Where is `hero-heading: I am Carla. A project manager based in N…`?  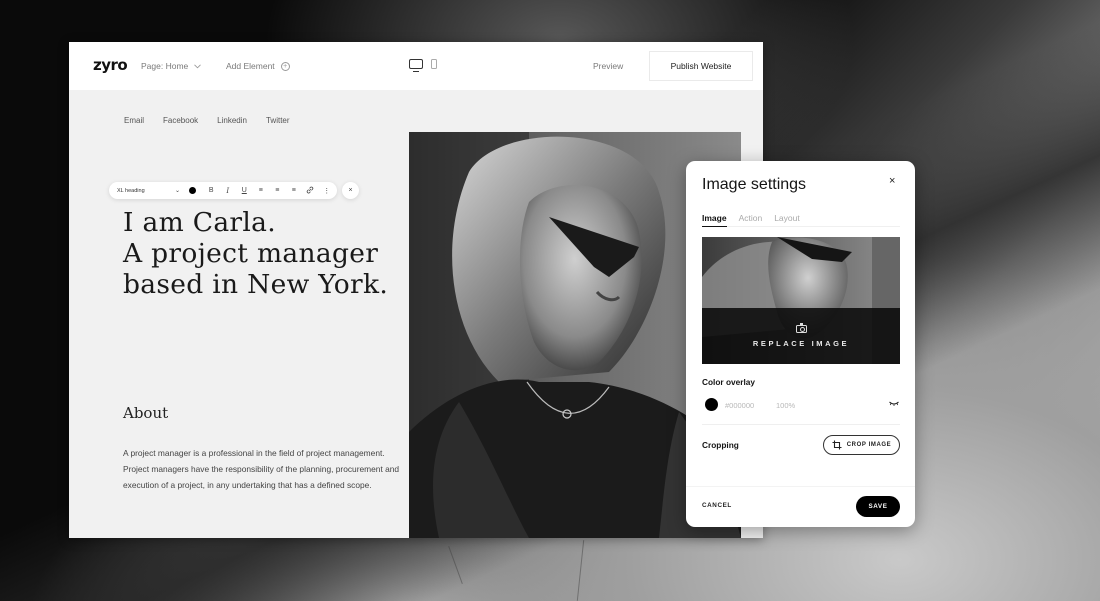
hero-heading: I am Carla. A project manager based in N… is located at coordinates (255, 253).